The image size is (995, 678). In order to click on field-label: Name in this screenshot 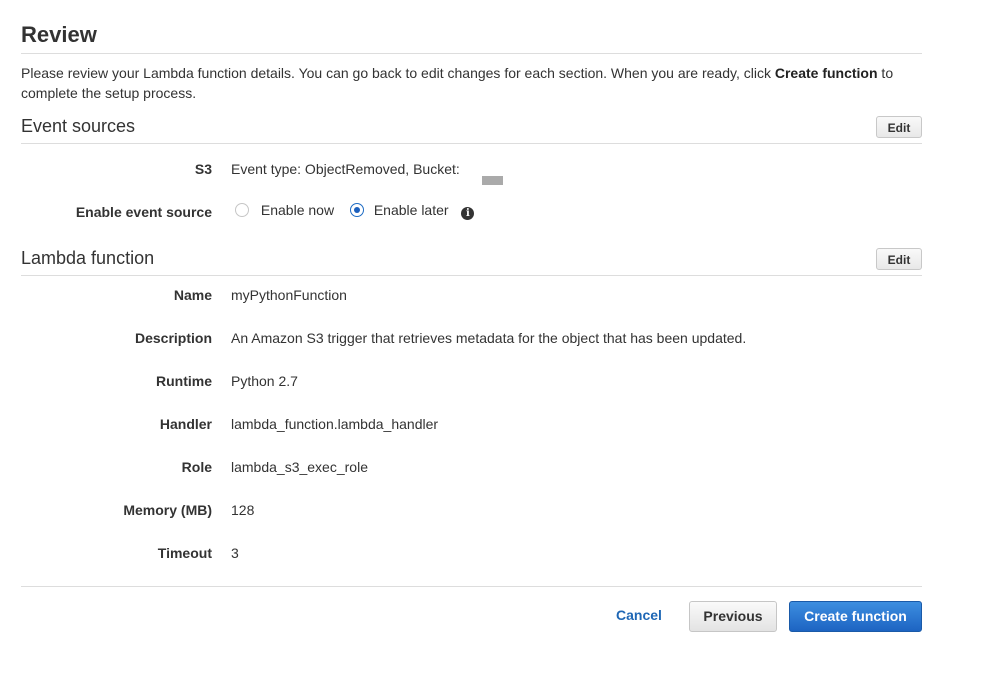, I will do `click(192, 295)`.